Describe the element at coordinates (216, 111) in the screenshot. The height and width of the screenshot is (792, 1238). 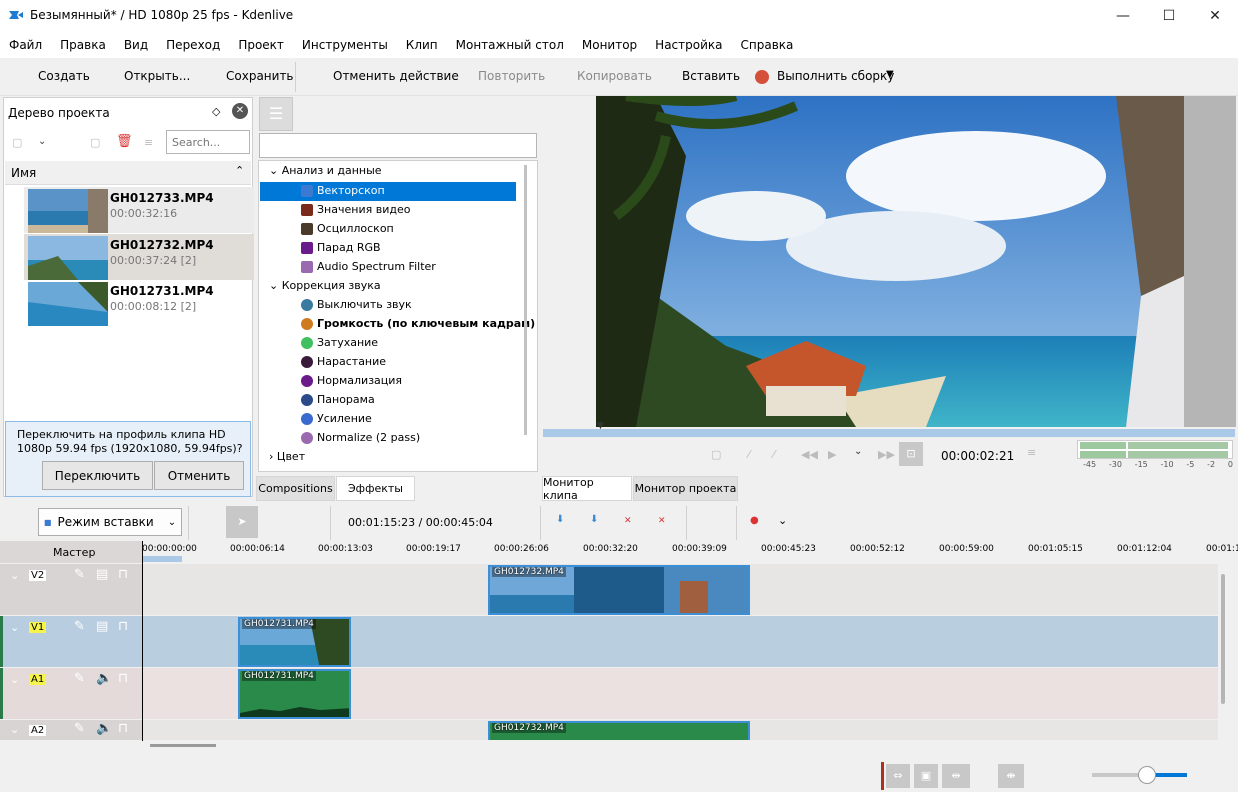
I see `float-panel-icon: ◇` at that location.